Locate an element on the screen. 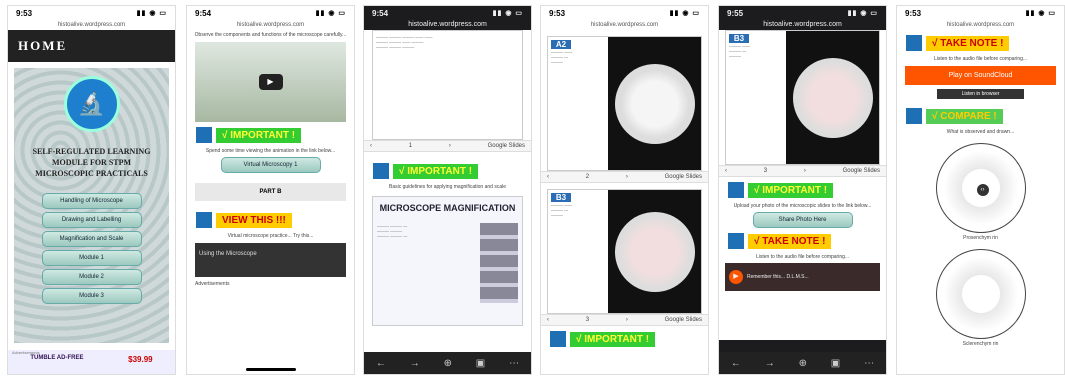  slide-label-a2: A2 is located at coordinates (561, 44).